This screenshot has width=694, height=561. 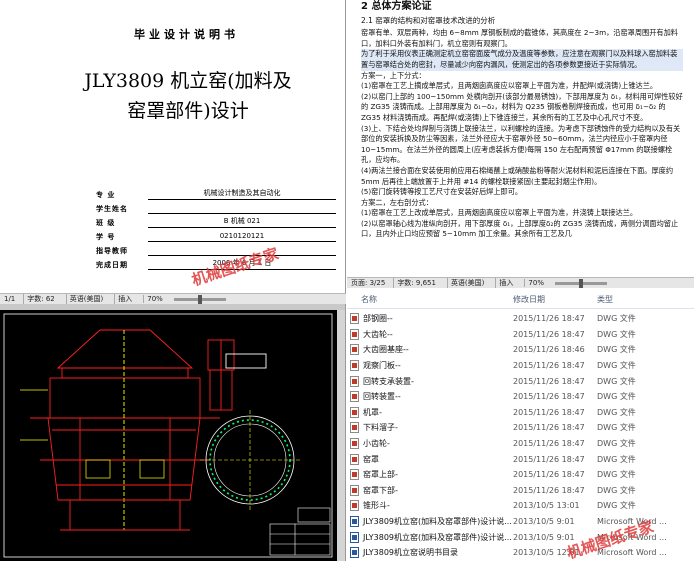 I want to click on file-row: 观察门板-- 2015/11/26 18:47 DWG 文件, so click(x=520, y=366).